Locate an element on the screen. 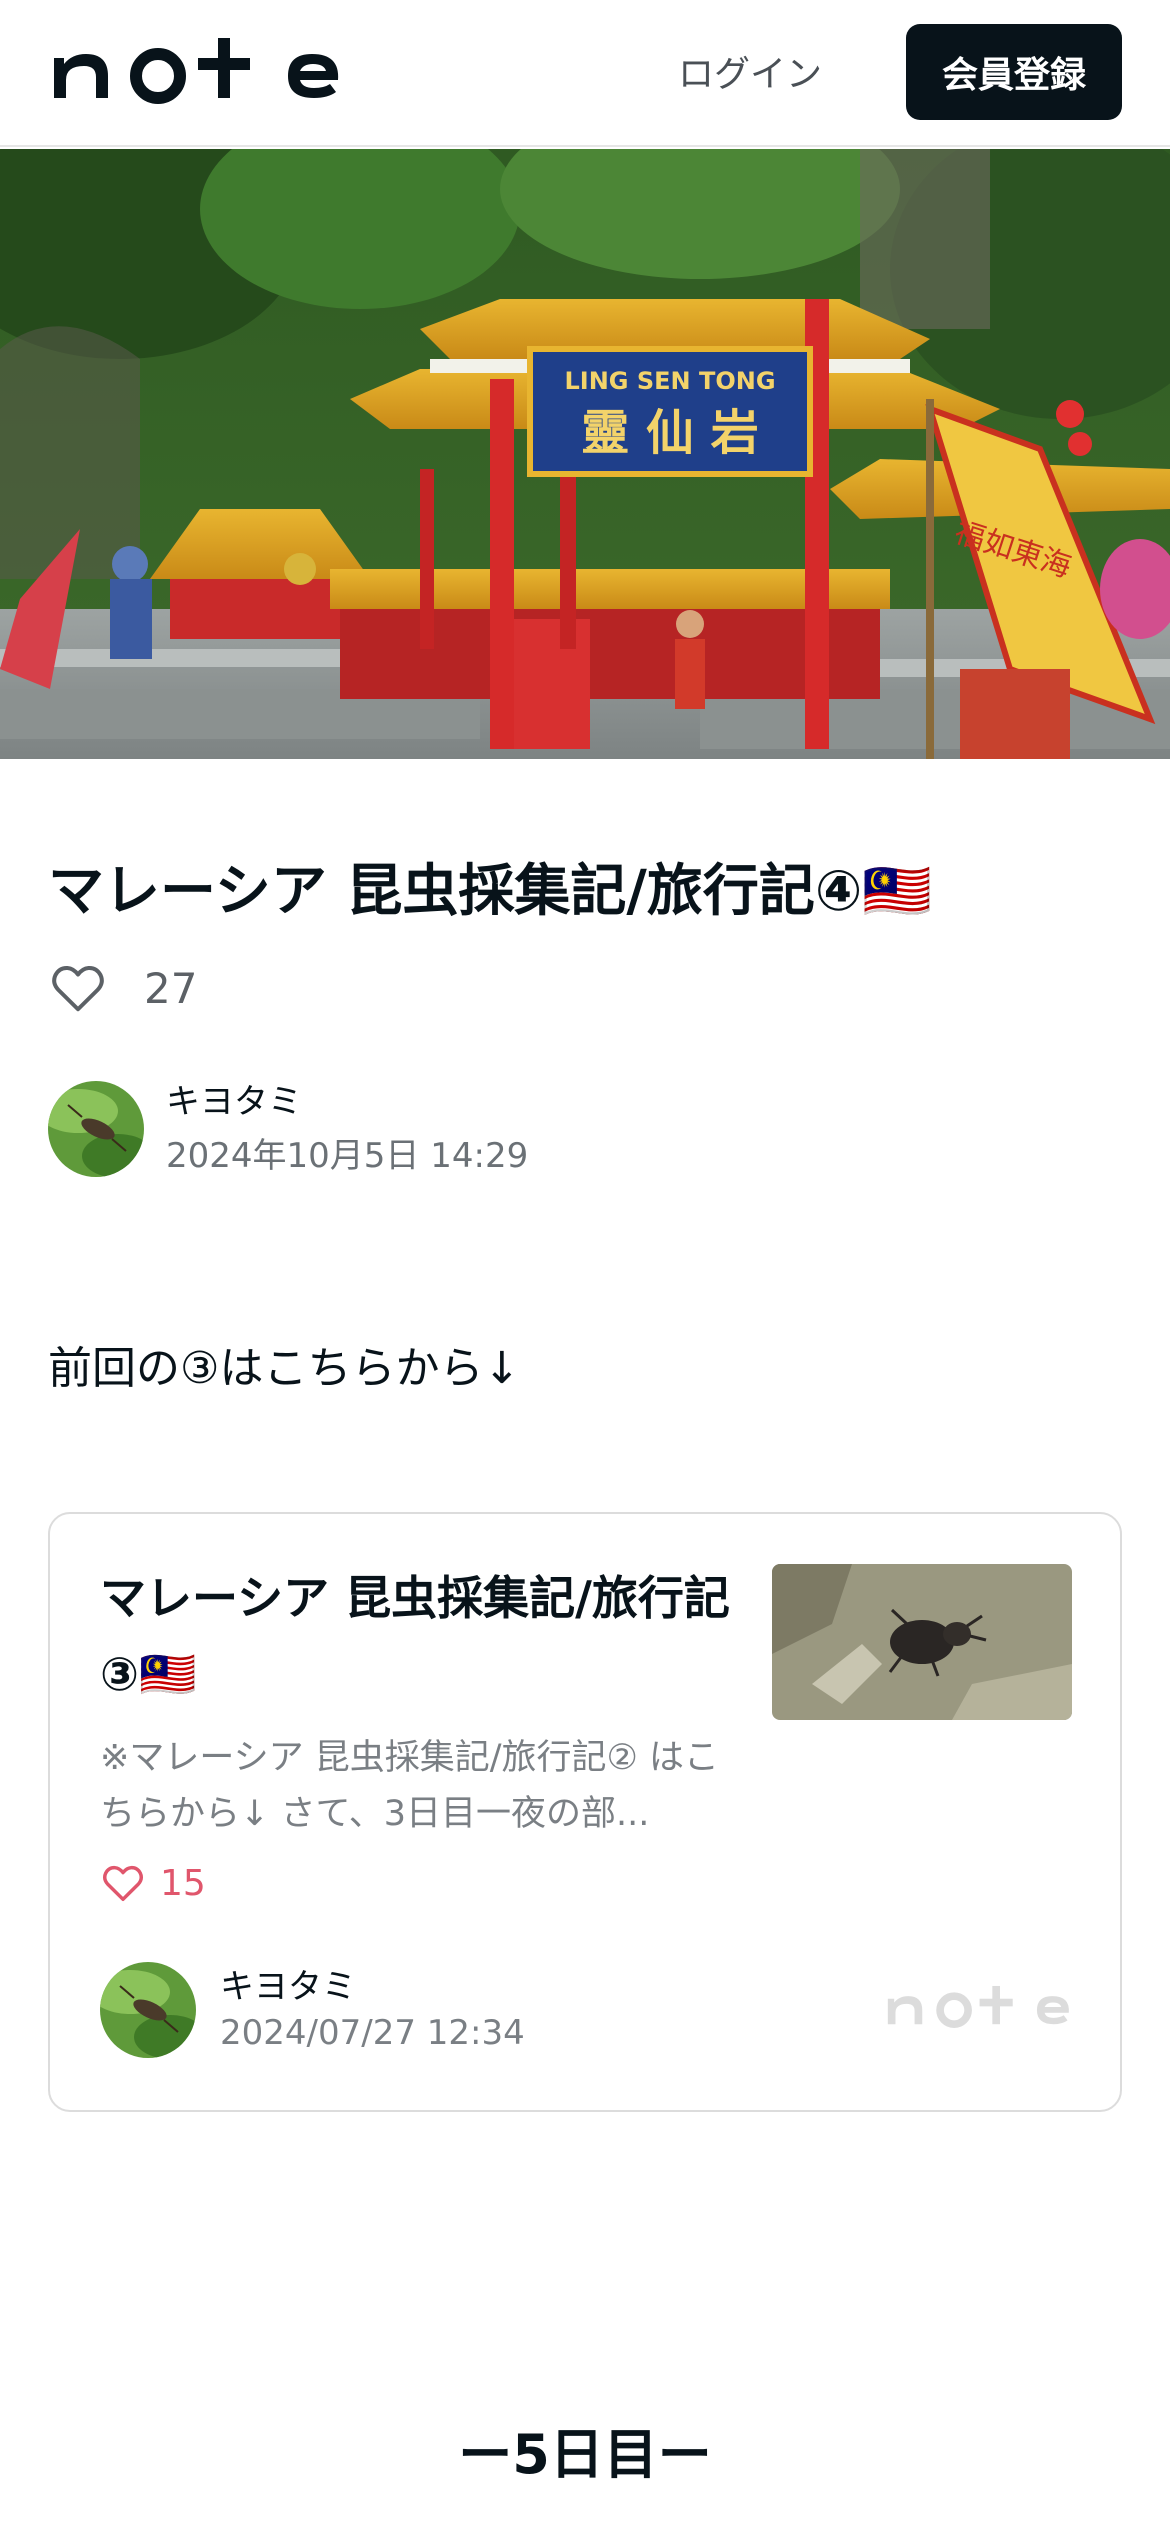 This screenshot has width=1170, height=2532. published-date: 2024年10月5日 14:29 is located at coordinates (347, 1156).